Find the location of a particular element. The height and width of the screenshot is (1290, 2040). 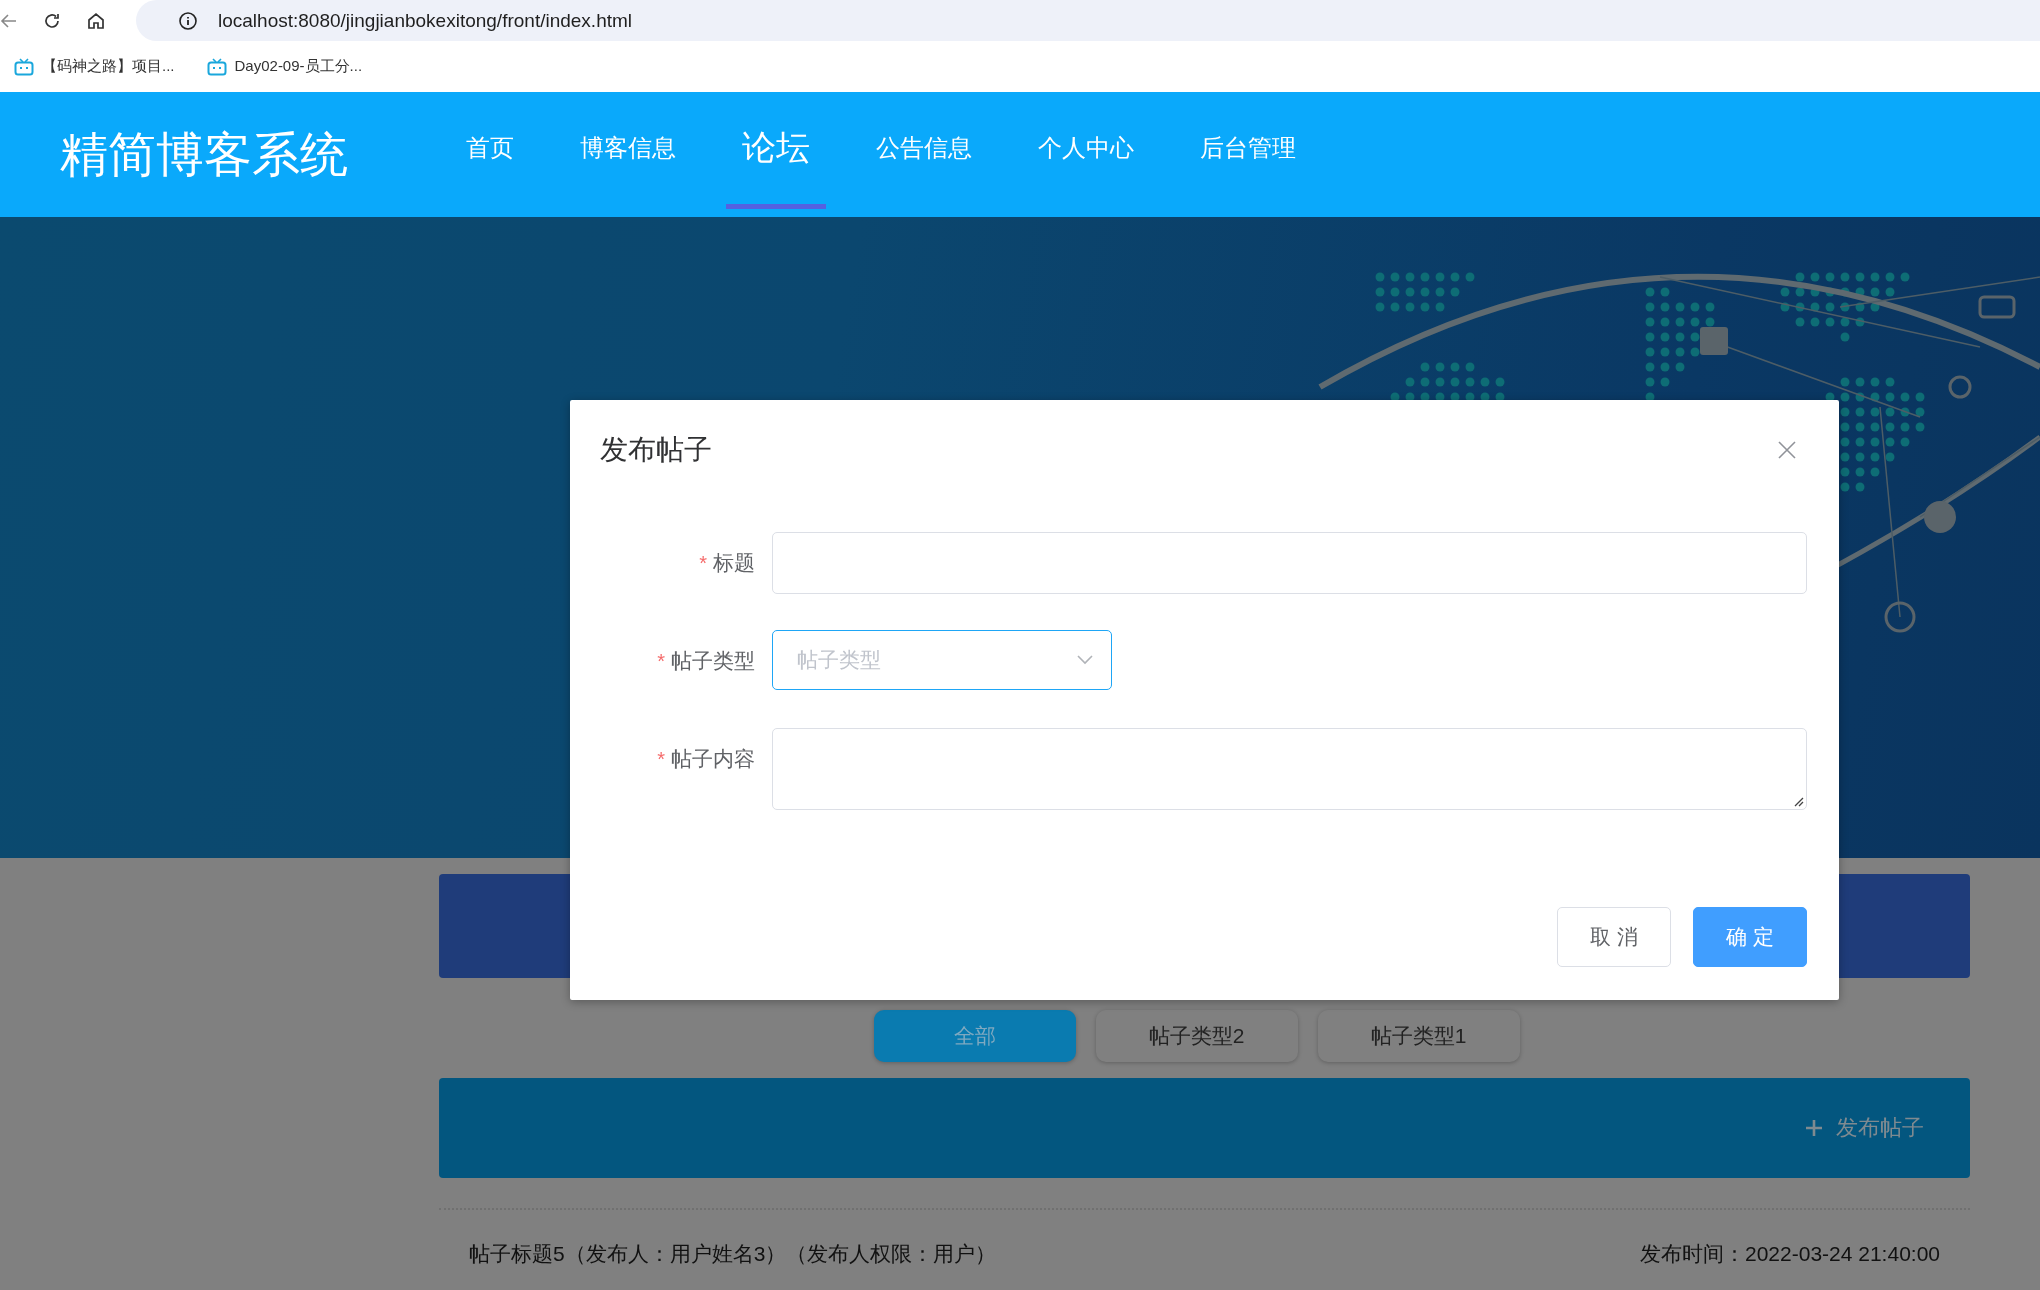

address-bar: localhost:8080/jingjianbokexitong/front/index.html is located at coordinates (1088, 20).